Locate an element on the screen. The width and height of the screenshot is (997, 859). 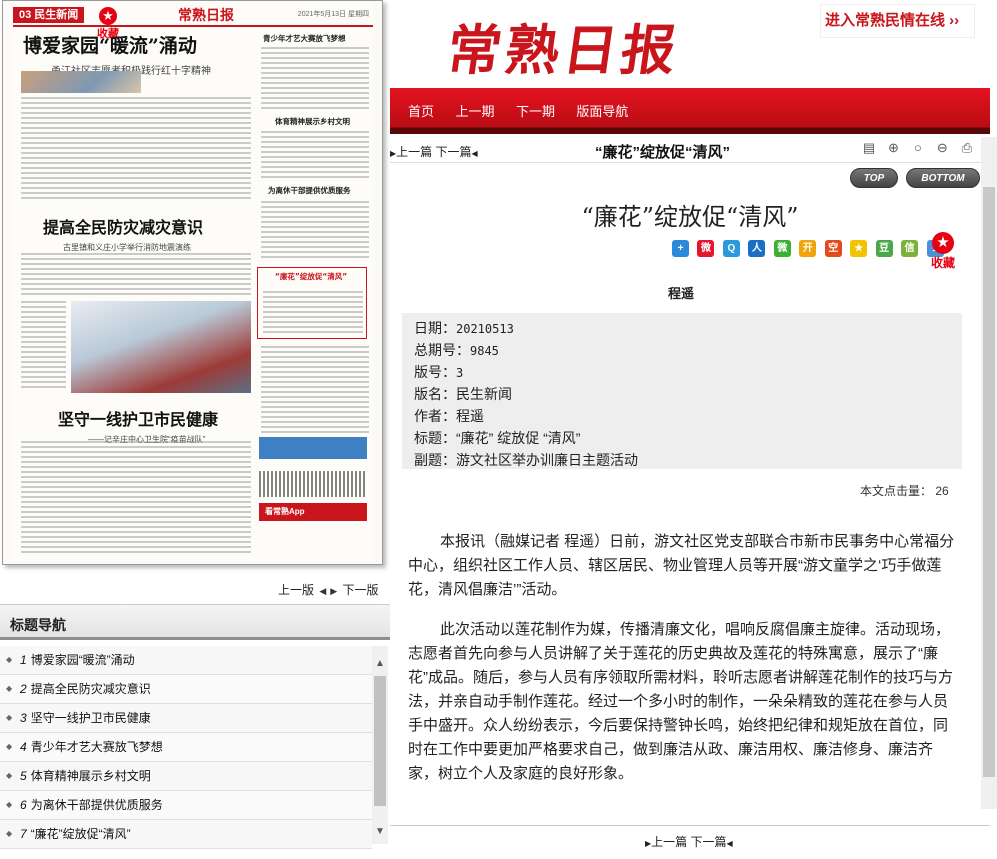
meta-key: 标题 is located at coordinates (428, 438).